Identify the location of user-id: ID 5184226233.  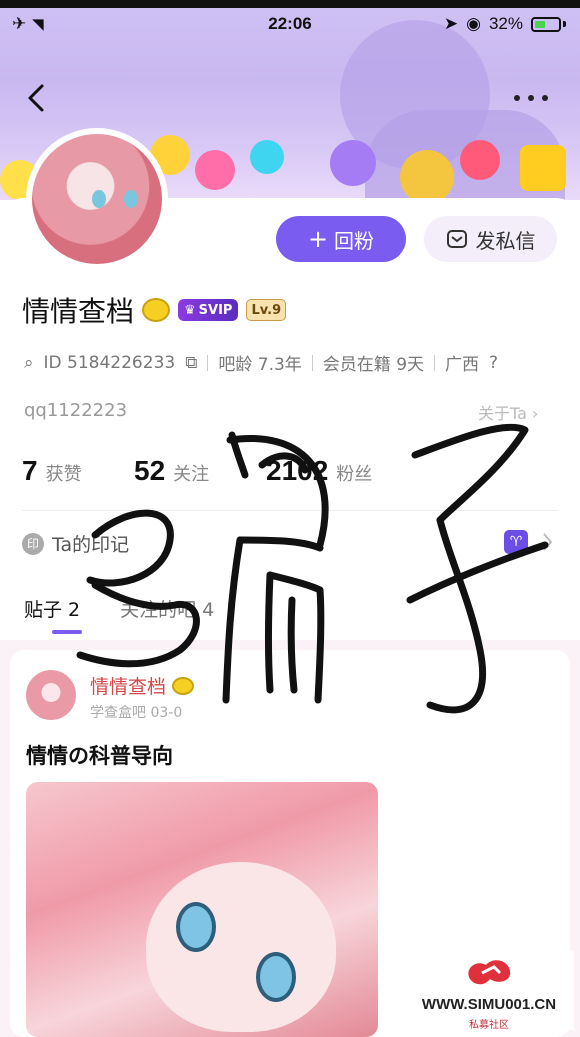
(109, 362).